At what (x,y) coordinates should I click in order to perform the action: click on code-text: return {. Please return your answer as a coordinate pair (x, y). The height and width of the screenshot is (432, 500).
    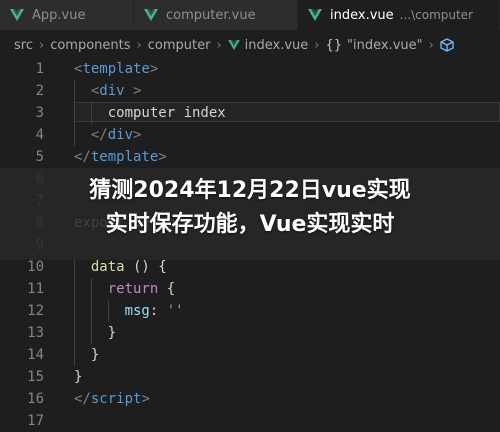
    Looking at the image, I should click on (141, 289).